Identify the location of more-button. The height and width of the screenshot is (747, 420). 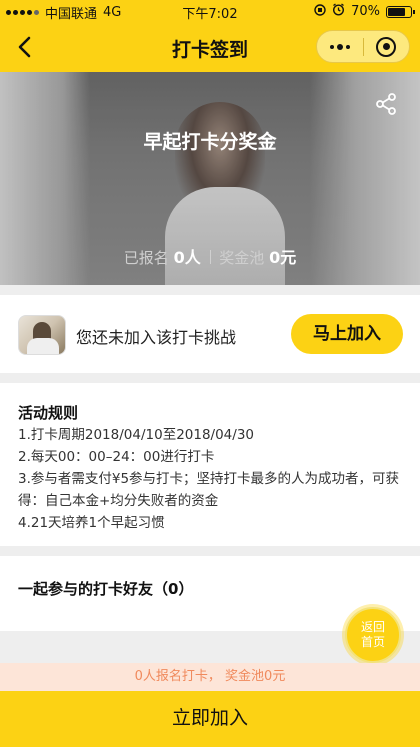
(340, 46).